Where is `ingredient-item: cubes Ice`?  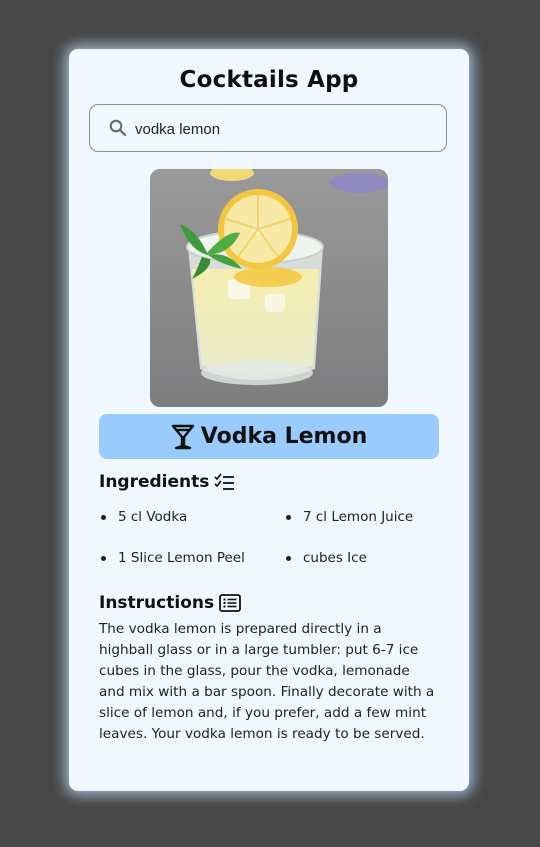
ingredient-item: cubes Ice is located at coordinates (326, 558).